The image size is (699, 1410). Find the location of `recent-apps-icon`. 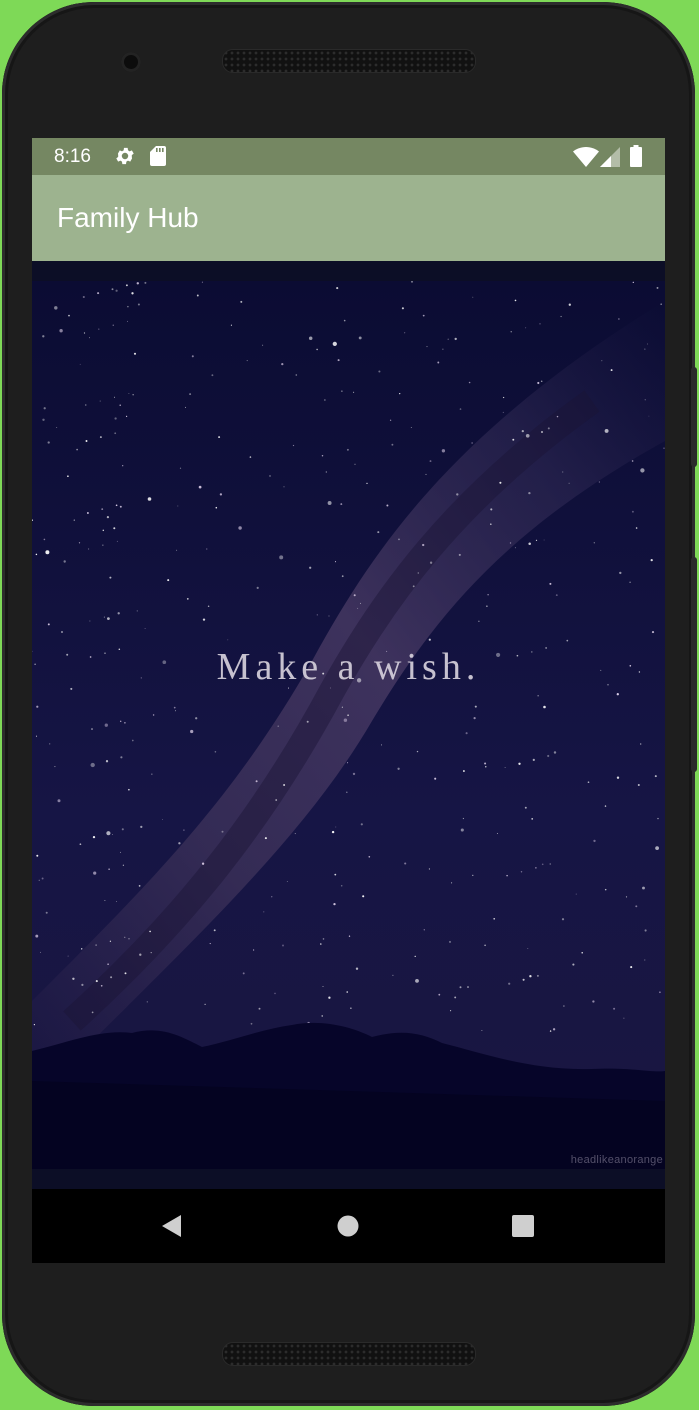

recent-apps-icon is located at coordinates (523, 1226).